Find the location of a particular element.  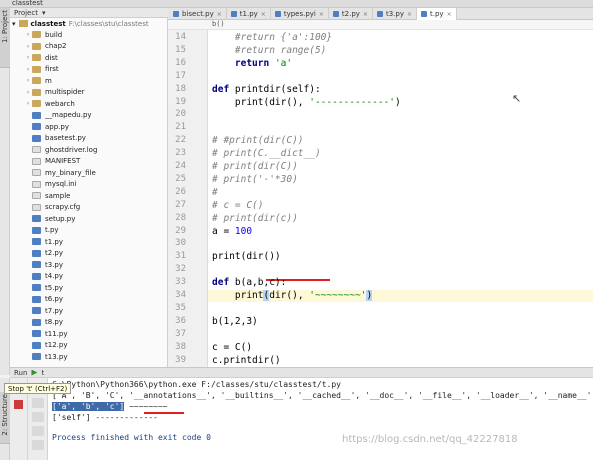

line-number: 21 is located at coordinates (180, 127).